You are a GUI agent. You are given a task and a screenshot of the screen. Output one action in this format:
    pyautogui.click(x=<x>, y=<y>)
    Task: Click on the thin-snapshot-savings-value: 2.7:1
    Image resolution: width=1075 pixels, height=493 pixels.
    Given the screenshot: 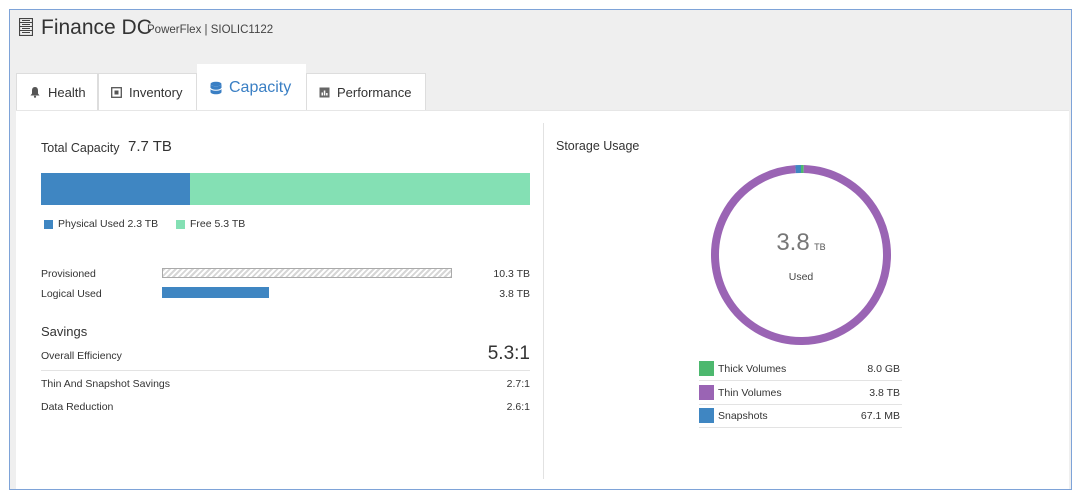 What is the action you would take?
    pyautogui.click(x=518, y=384)
    